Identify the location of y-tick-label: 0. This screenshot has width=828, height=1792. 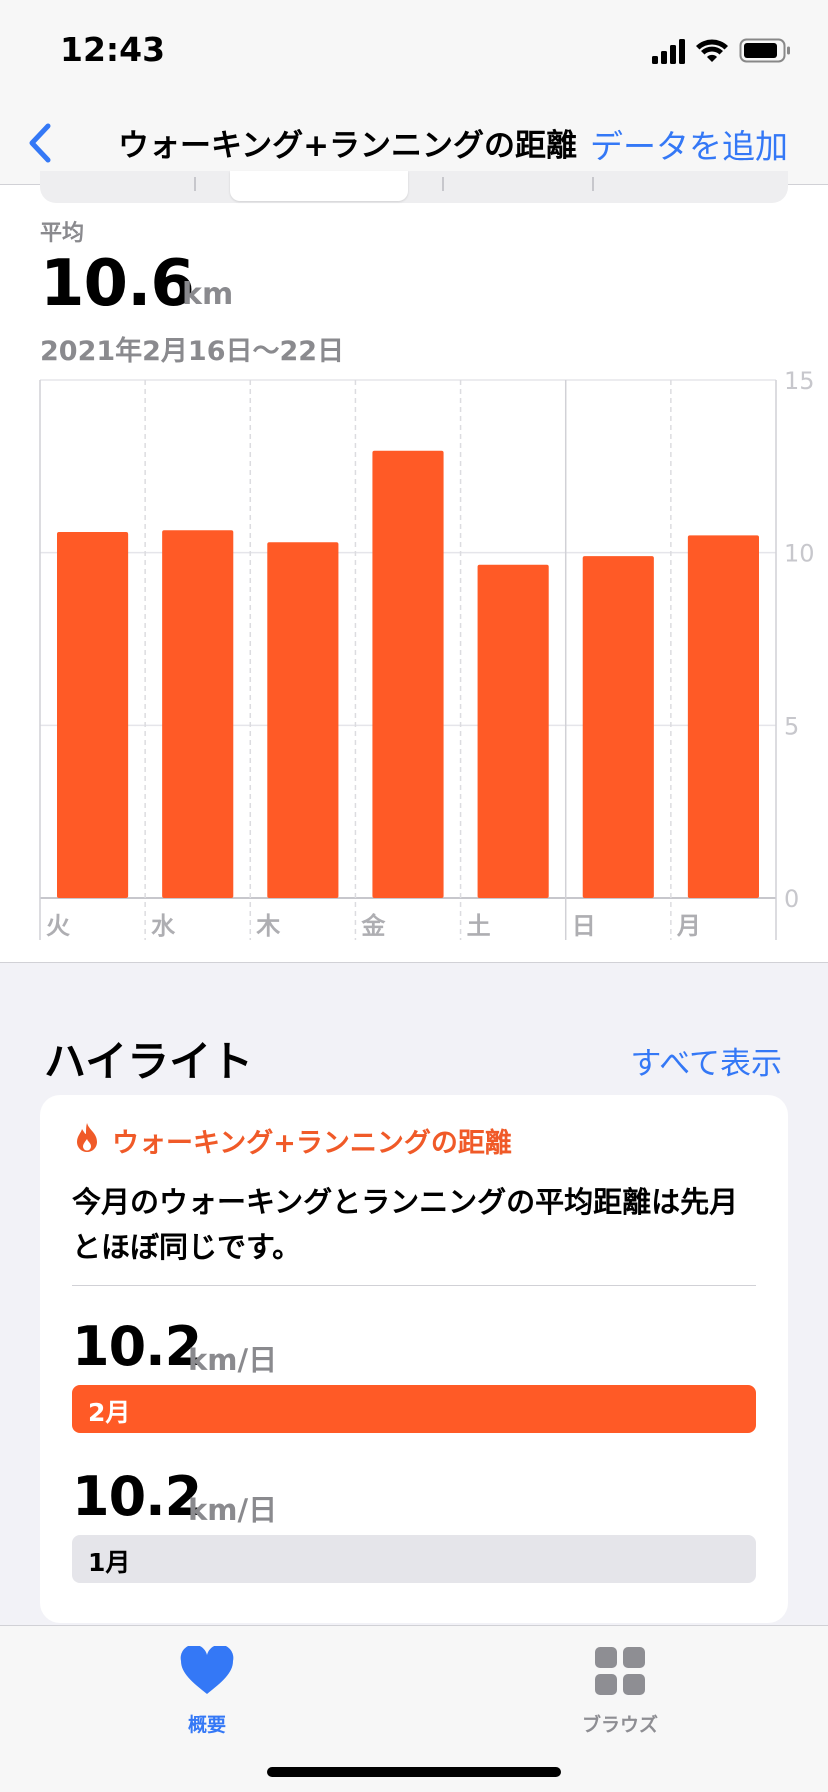
(791, 899).